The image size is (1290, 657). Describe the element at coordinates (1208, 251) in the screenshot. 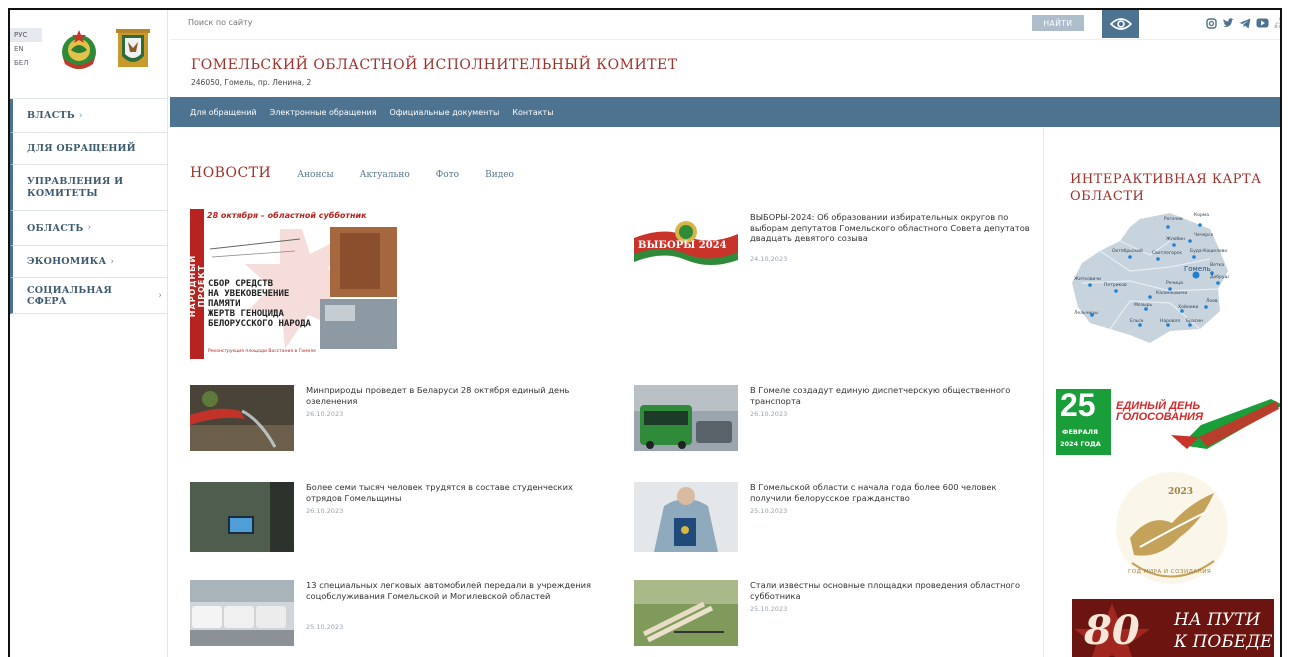

I see `map-district-label: Буда-Кошелево` at that location.